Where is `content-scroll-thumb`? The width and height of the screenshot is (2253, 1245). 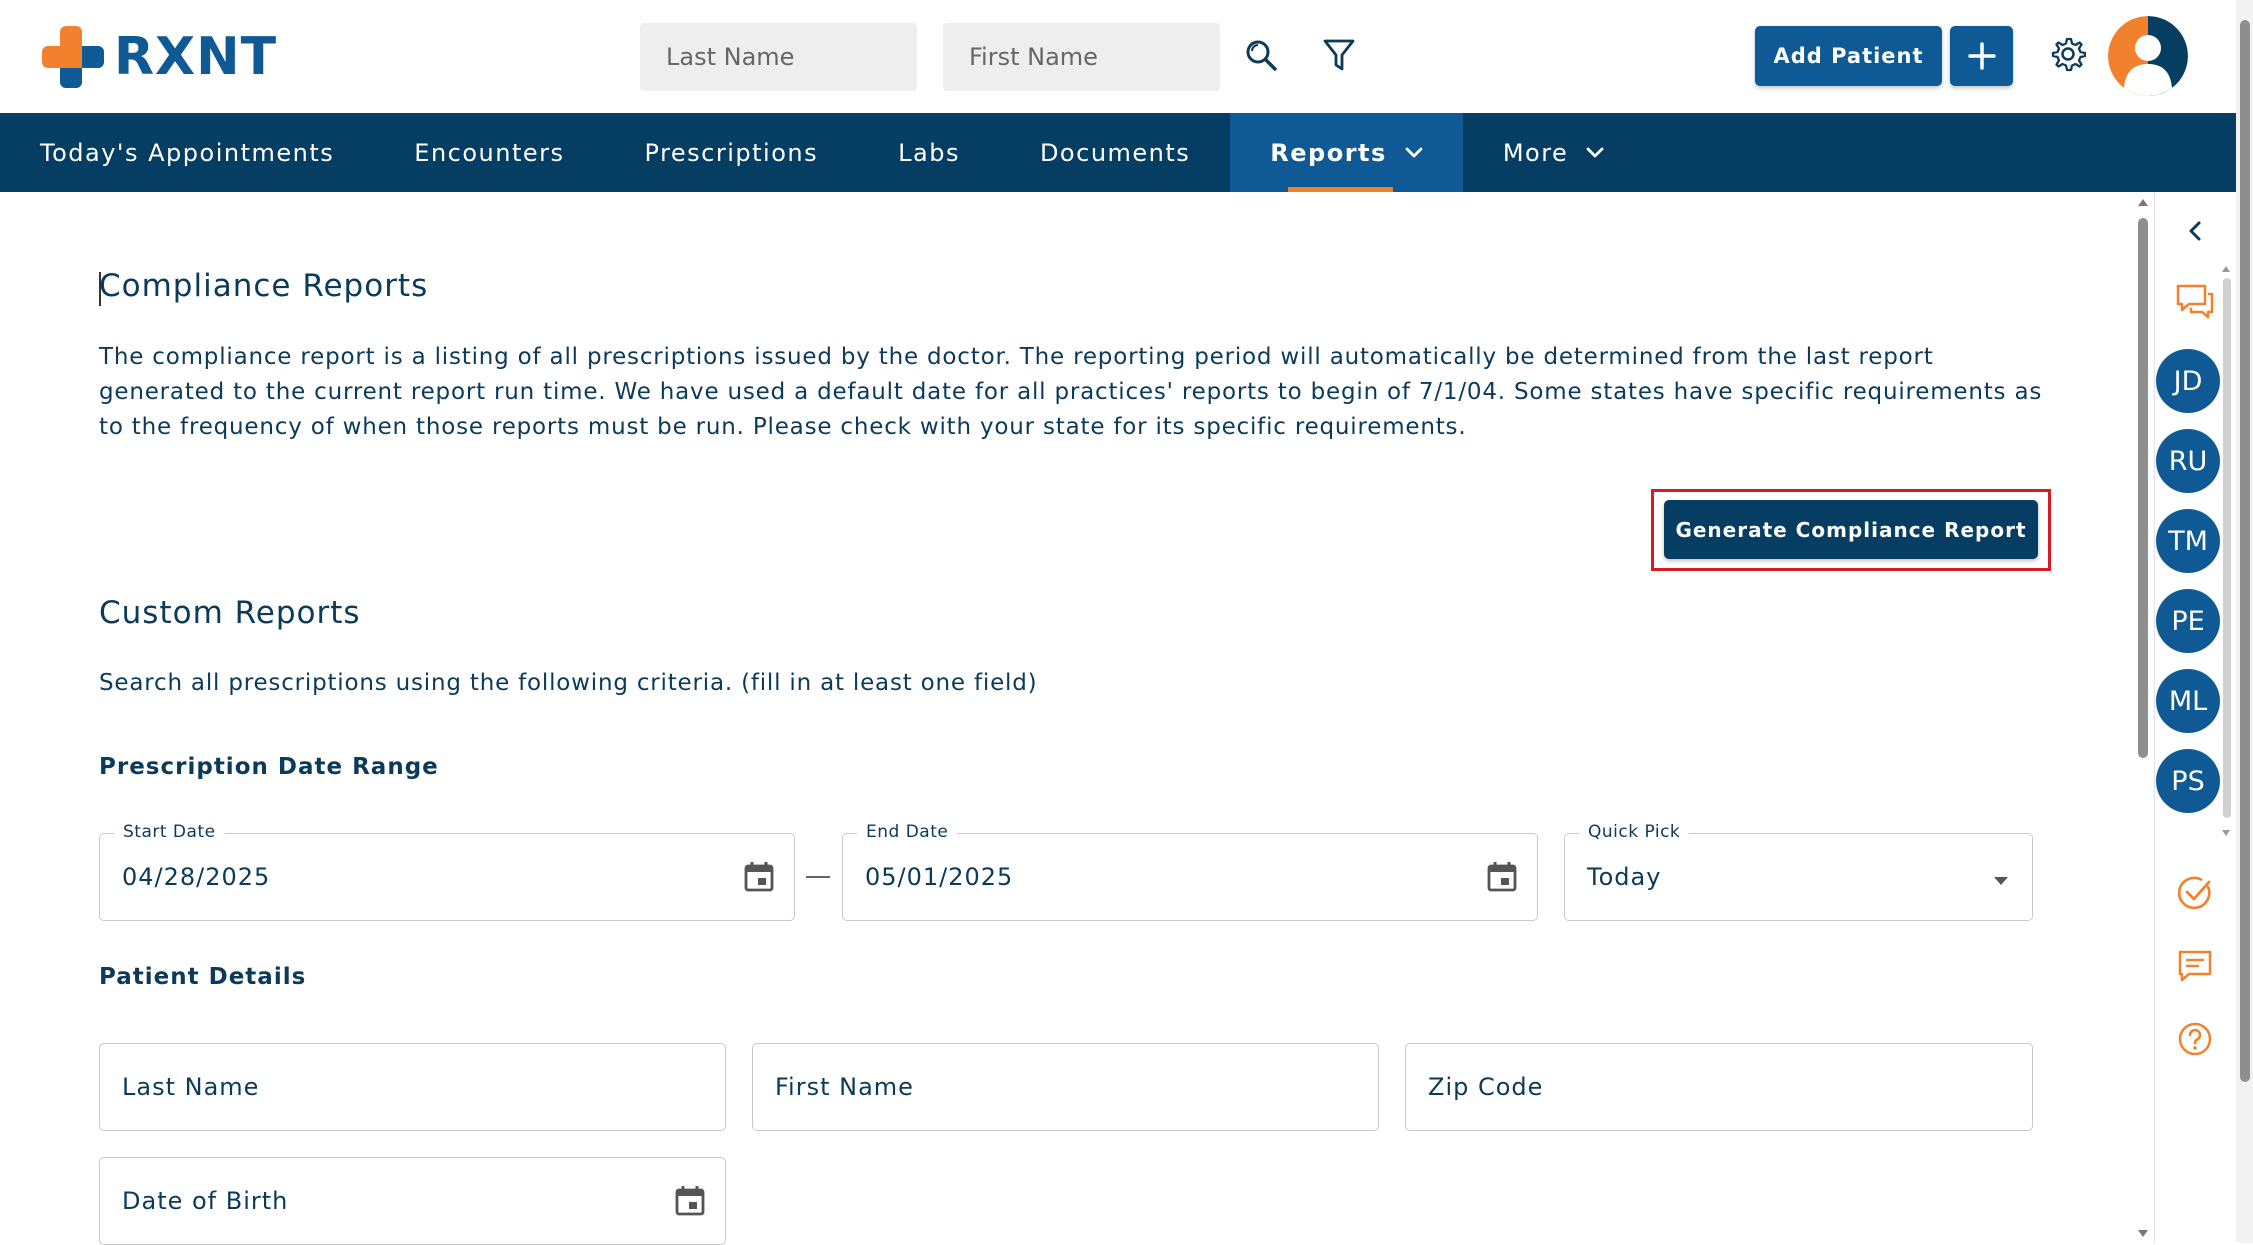 content-scroll-thumb is located at coordinates (2143, 488).